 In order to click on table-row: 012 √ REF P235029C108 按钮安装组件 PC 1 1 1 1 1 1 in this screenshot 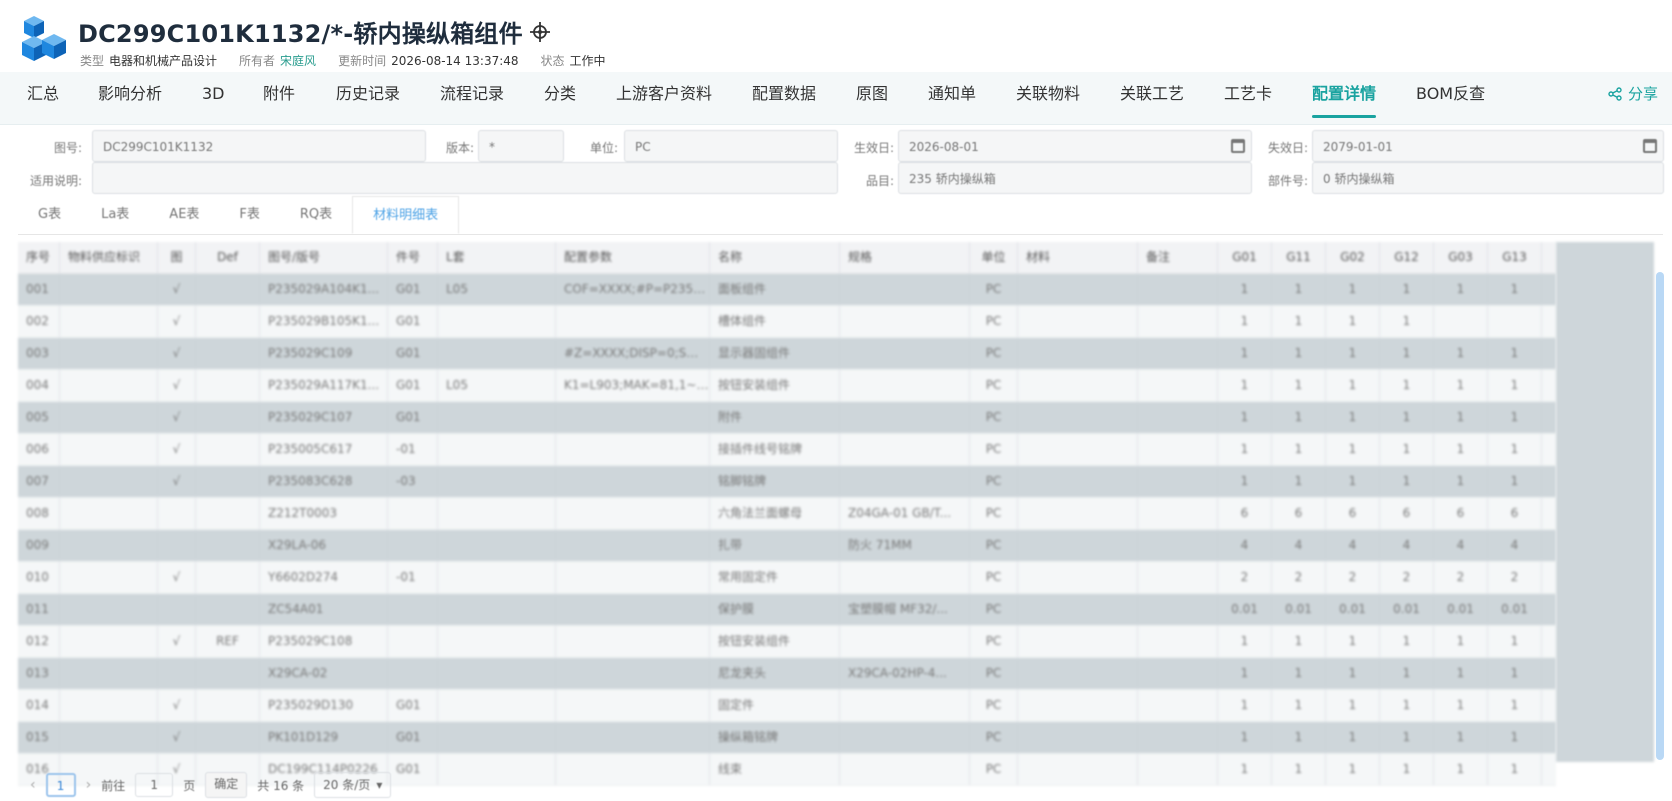, I will do `click(787, 642)`.